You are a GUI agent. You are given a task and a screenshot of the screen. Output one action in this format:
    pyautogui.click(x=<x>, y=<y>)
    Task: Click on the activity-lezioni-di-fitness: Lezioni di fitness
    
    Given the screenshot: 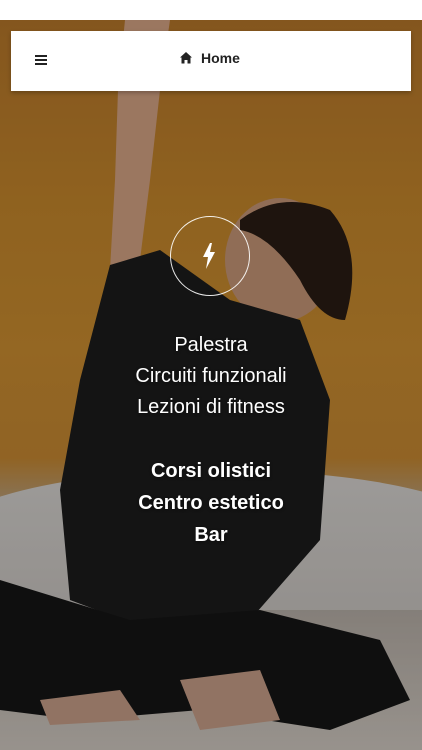 What is the action you would take?
    pyautogui.click(x=211, y=407)
    